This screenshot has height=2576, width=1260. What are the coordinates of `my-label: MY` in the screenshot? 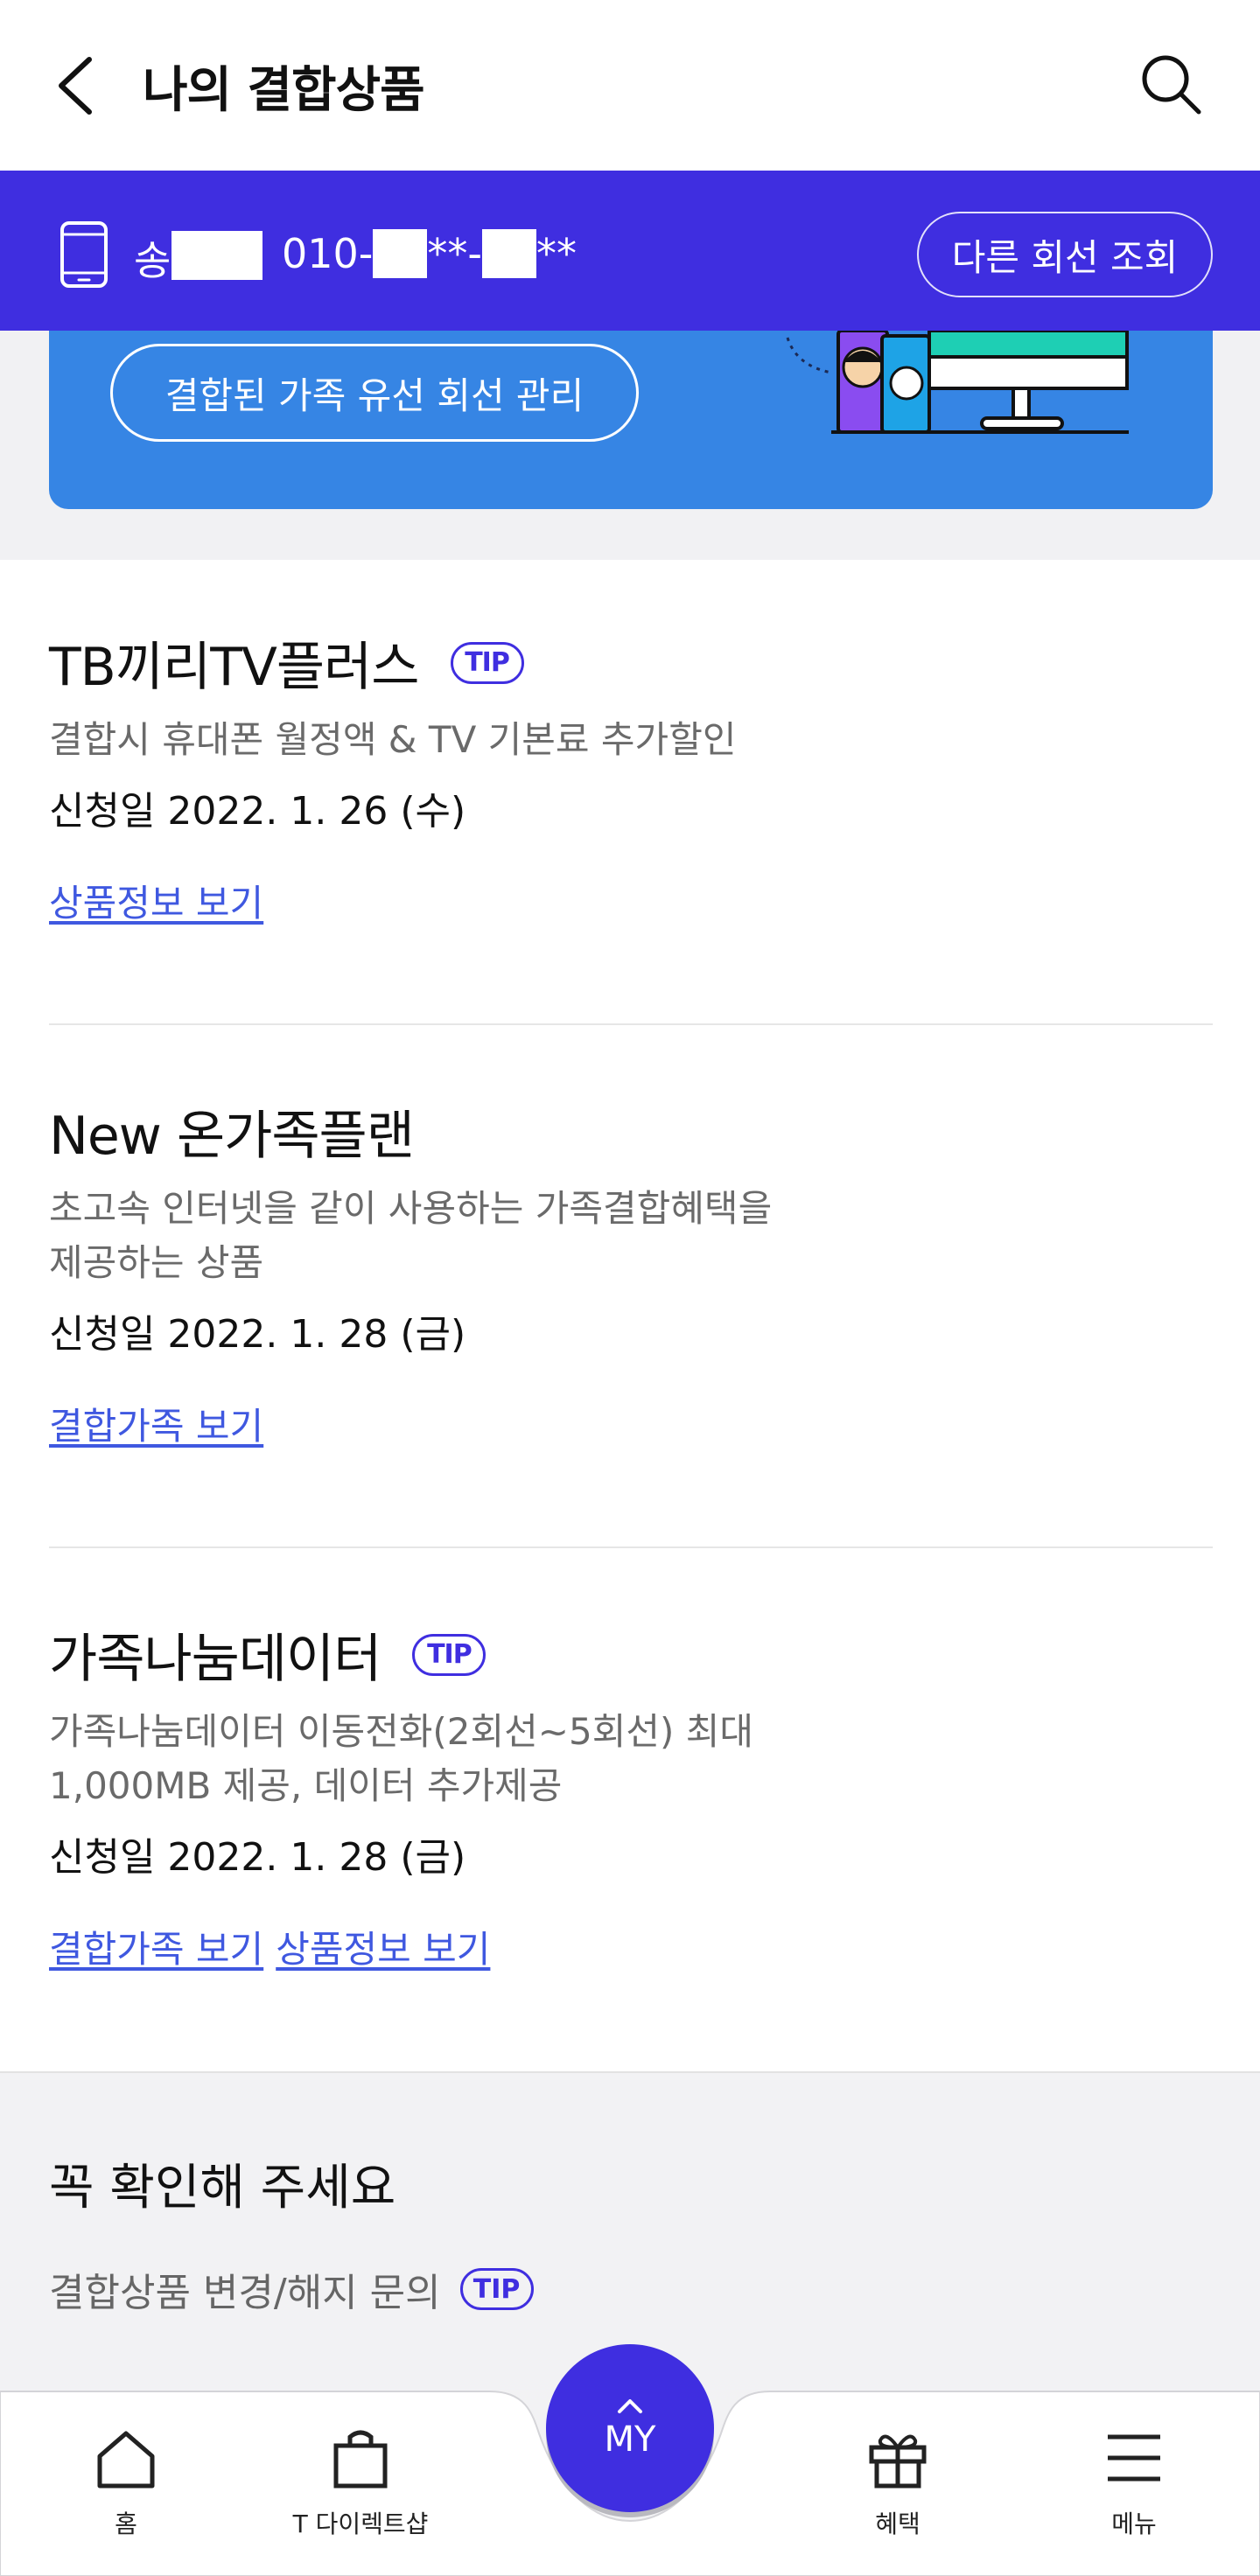 It's located at (630, 2439).